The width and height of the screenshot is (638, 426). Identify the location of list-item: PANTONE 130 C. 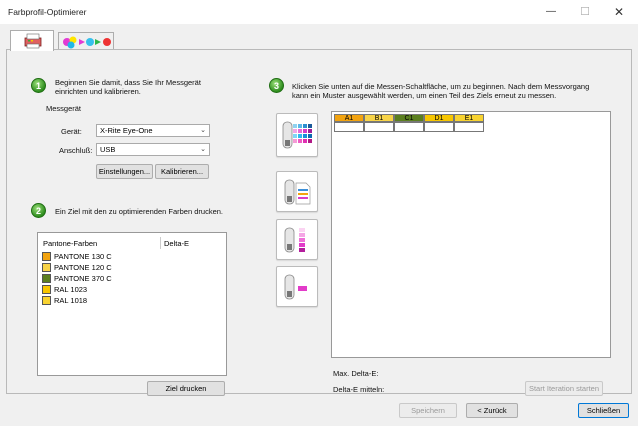
(97, 257).